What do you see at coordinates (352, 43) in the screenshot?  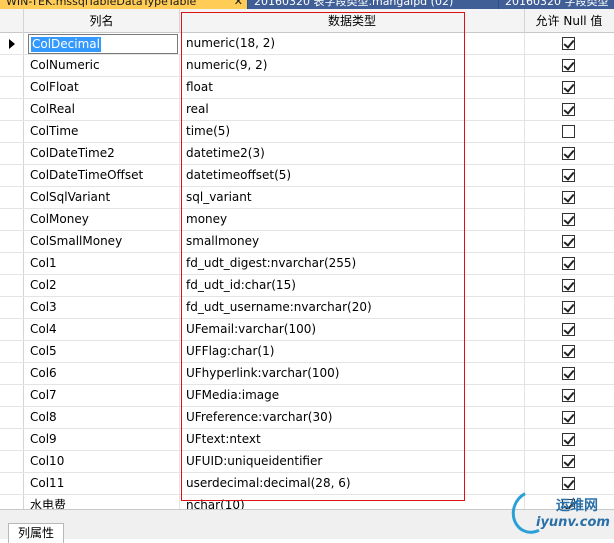 I see `data-type-cell: numeric(18, 2)` at bounding box center [352, 43].